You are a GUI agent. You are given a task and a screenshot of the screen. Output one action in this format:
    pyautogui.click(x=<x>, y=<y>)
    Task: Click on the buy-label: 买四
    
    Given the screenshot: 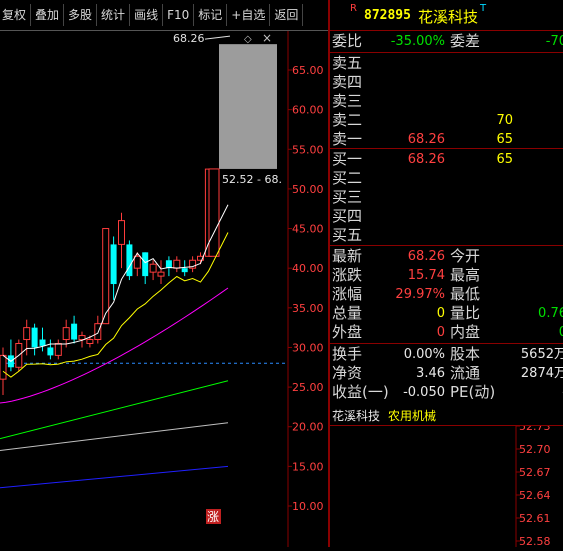 What is the action you would take?
    pyautogui.click(x=347, y=216)
    